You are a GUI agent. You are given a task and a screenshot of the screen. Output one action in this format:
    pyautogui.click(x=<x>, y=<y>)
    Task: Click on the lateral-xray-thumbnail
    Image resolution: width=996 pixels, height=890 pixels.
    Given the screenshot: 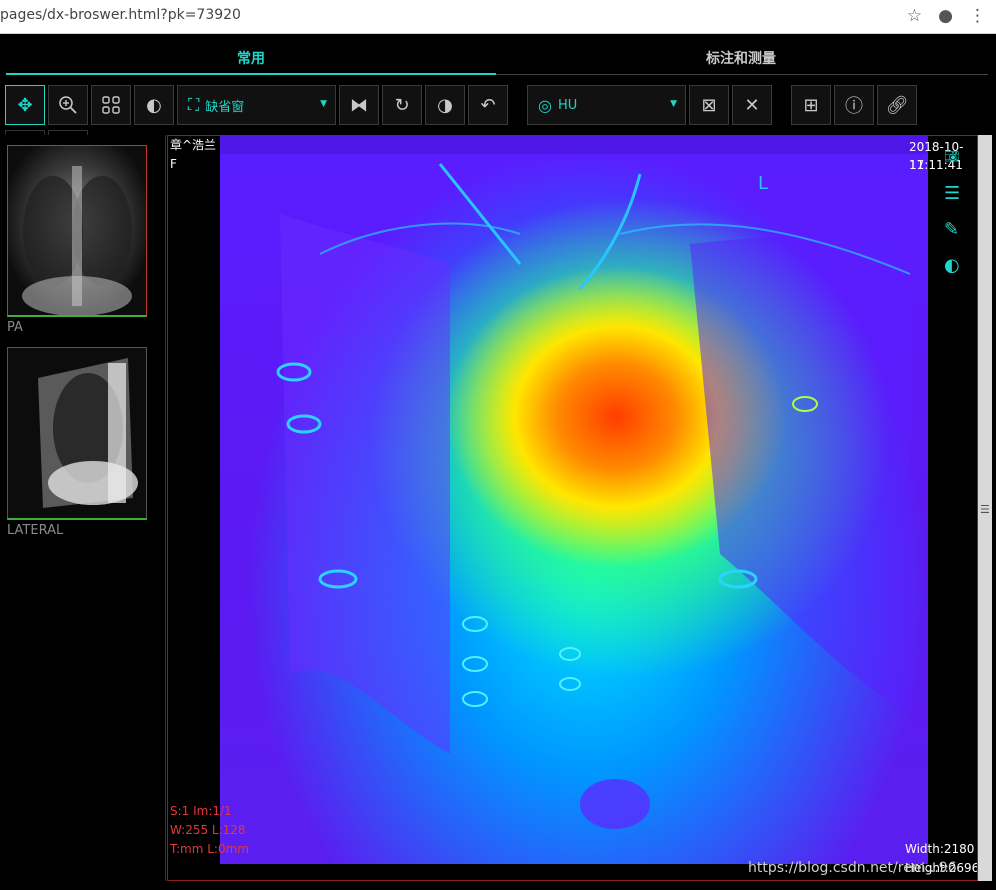 What is the action you would take?
    pyautogui.click(x=77, y=433)
    